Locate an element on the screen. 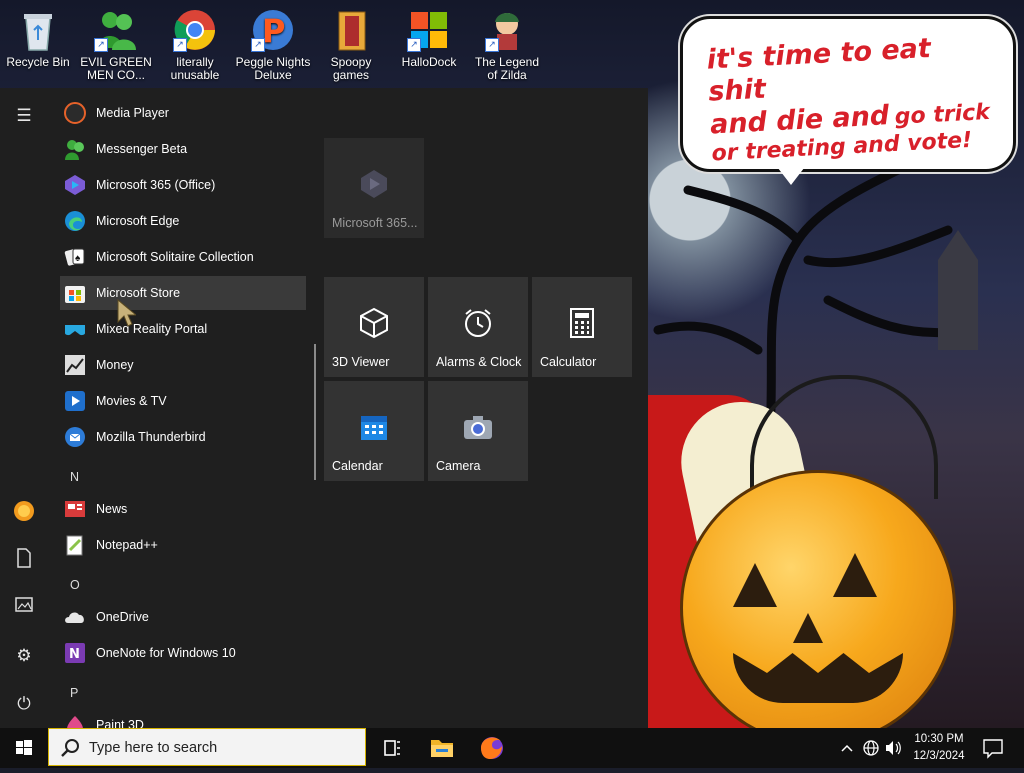  app-mixed-reality-portal: Mixed Reality Portal is located at coordinates (183, 329).